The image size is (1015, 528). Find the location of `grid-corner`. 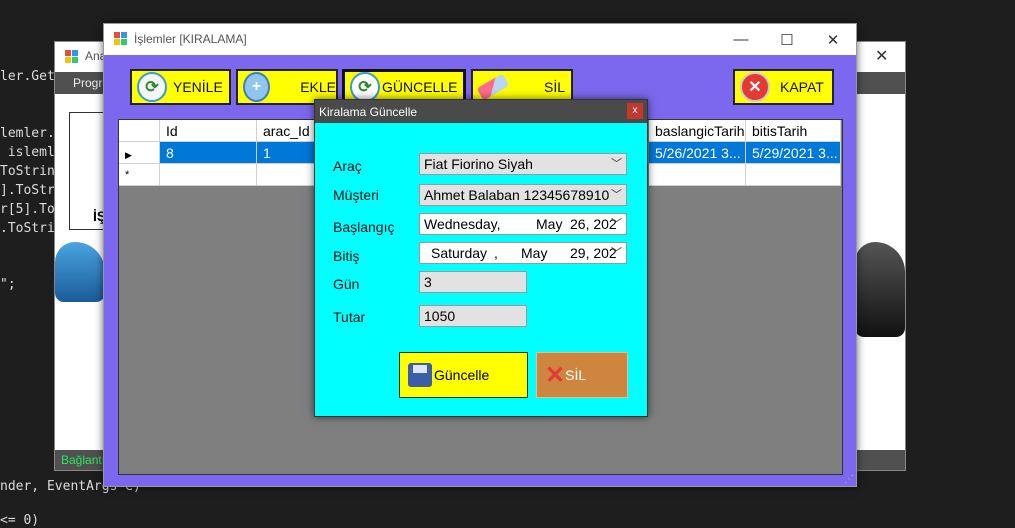

grid-corner is located at coordinates (139, 131).